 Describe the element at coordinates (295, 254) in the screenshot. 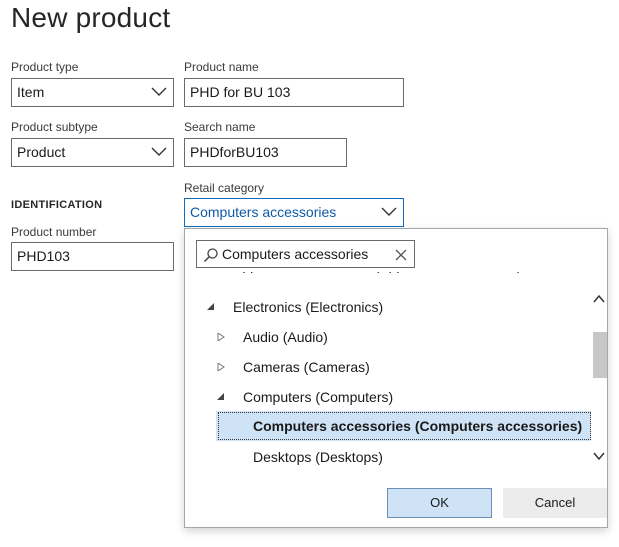

I see `category-search-value: Computers accessories` at that location.